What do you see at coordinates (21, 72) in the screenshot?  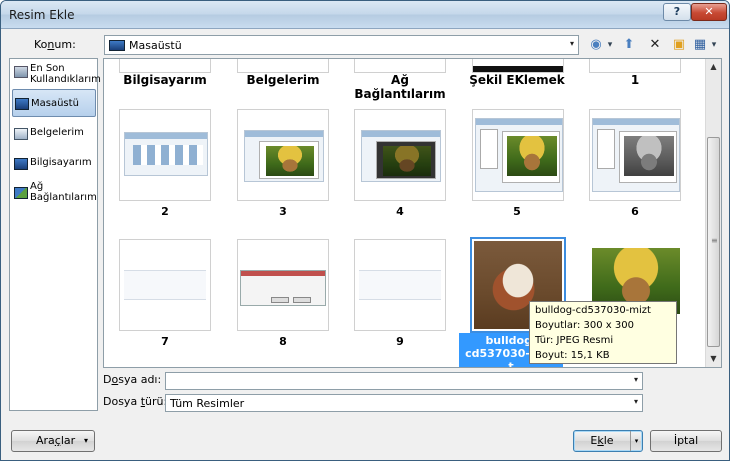 I see `recent-icon` at bounding box center [21, 72].